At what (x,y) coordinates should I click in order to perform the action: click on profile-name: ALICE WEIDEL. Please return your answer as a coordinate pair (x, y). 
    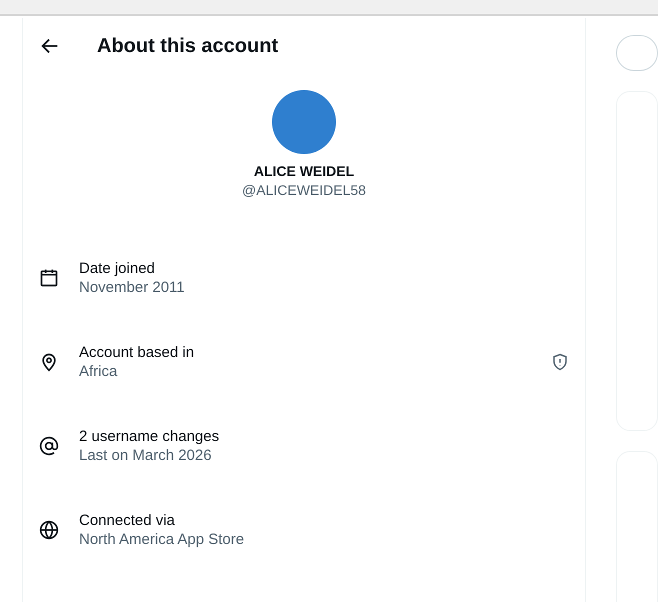
    Looking at the image, I should click on (304, 171).